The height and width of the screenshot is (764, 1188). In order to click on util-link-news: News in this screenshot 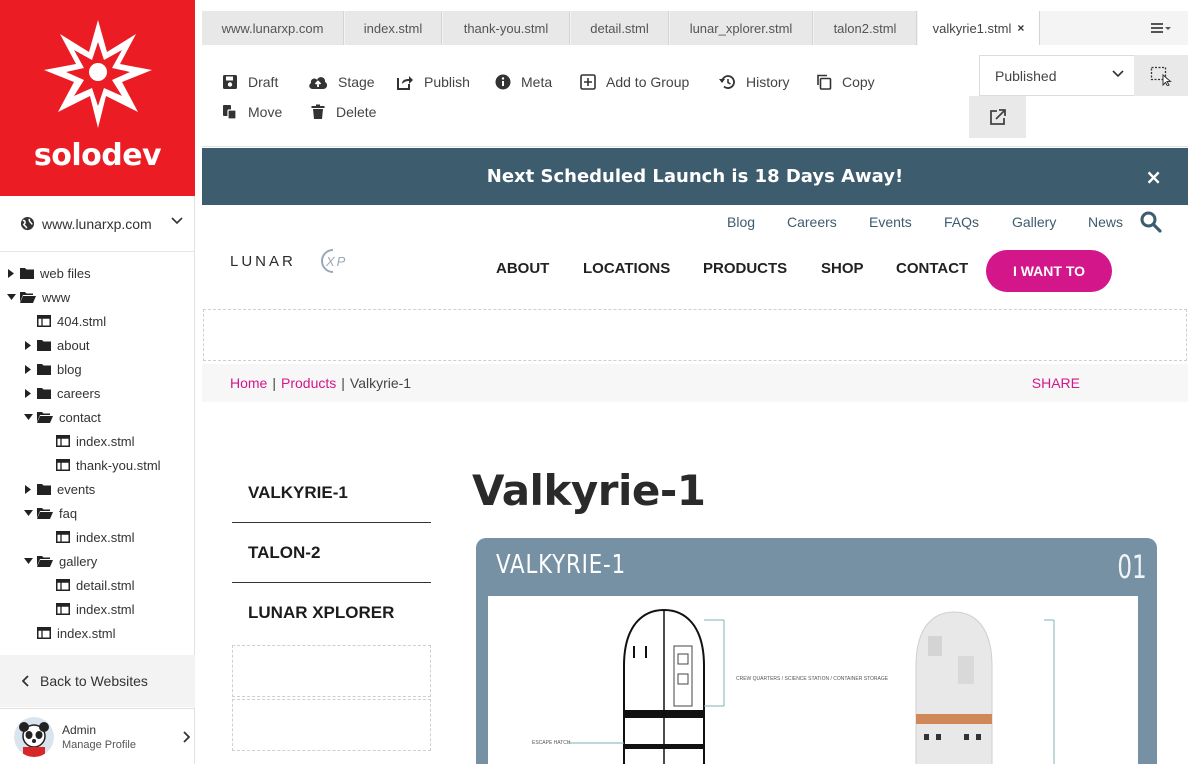, I will do `click(1105, 222)`.